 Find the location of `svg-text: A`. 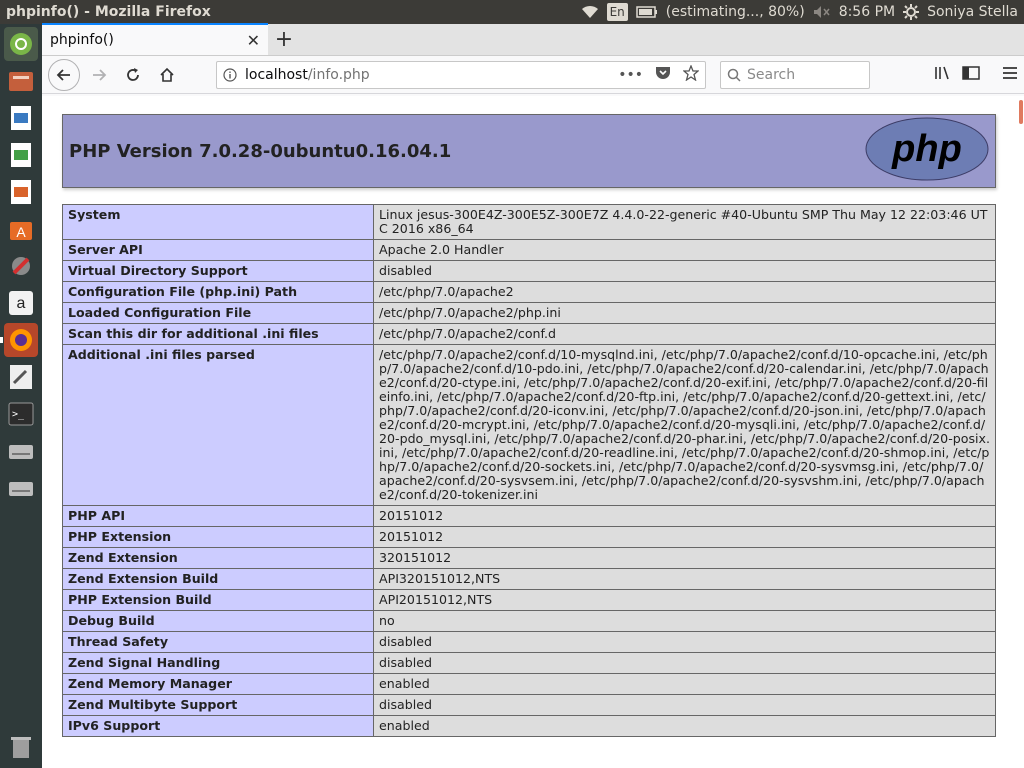

svg-text: A is located at coordinates (21, 232).